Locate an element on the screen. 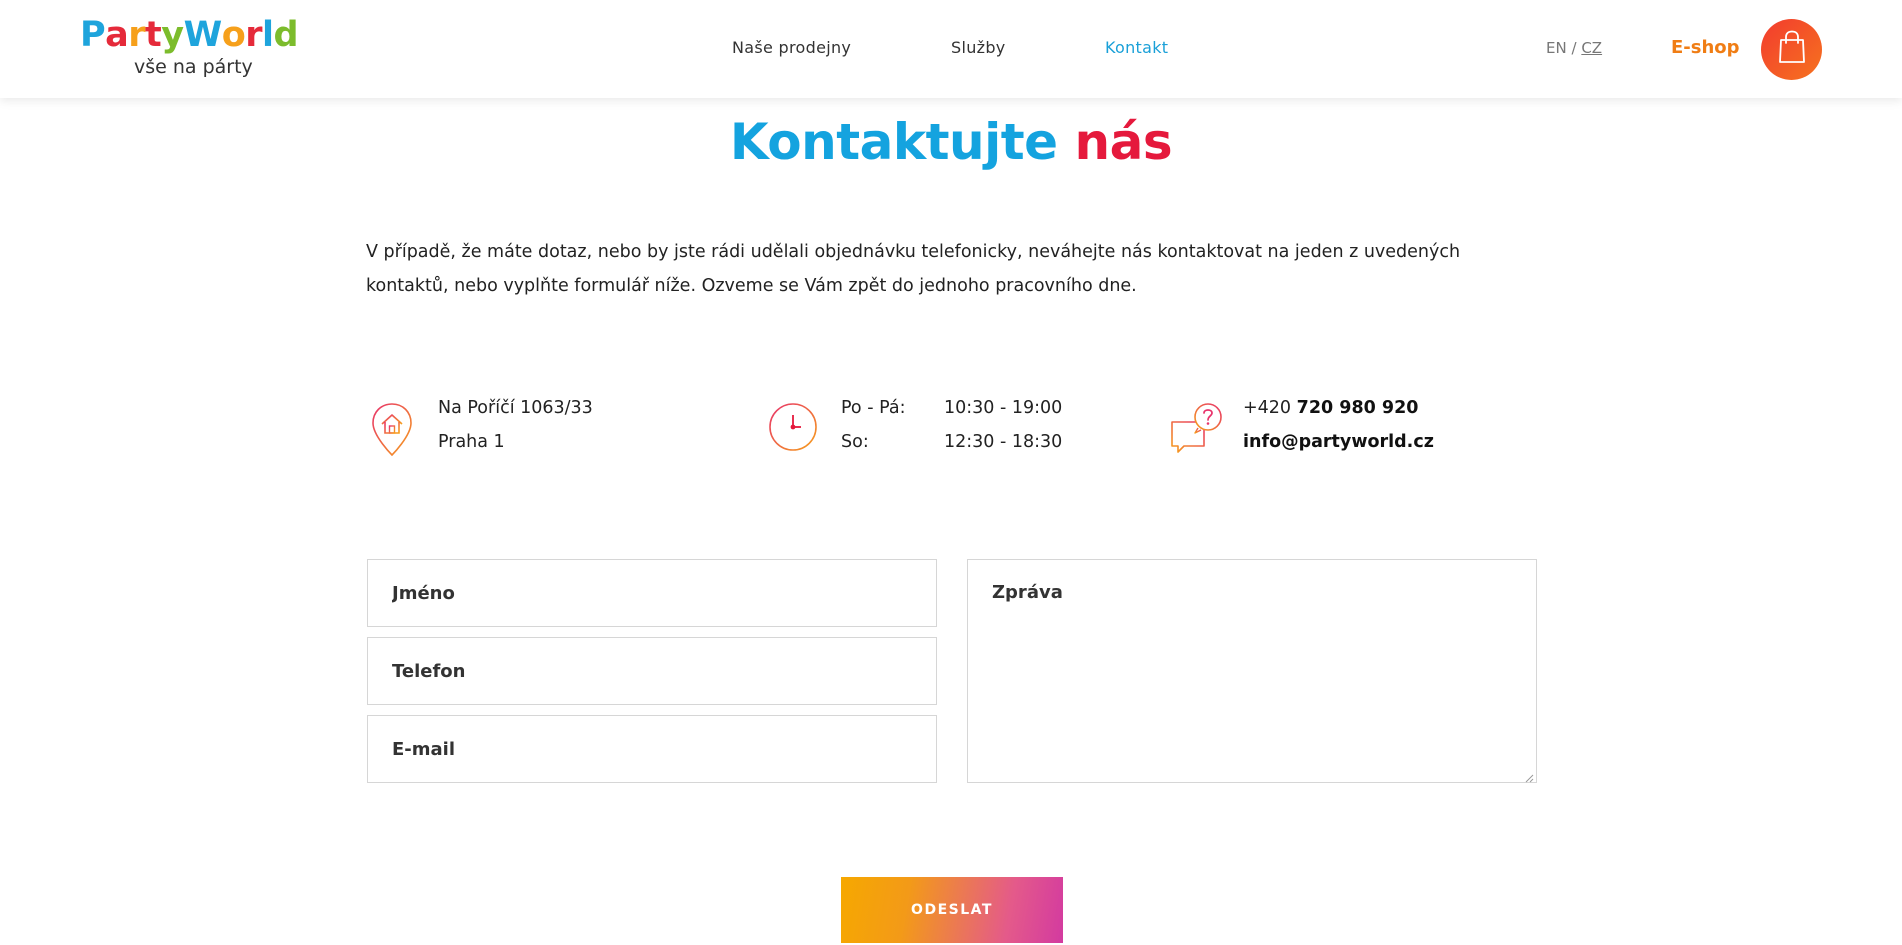 The height and width of the screenshot is (945, 1902). page-title: Kontaktujte nás is located at coordinates (951, 142).